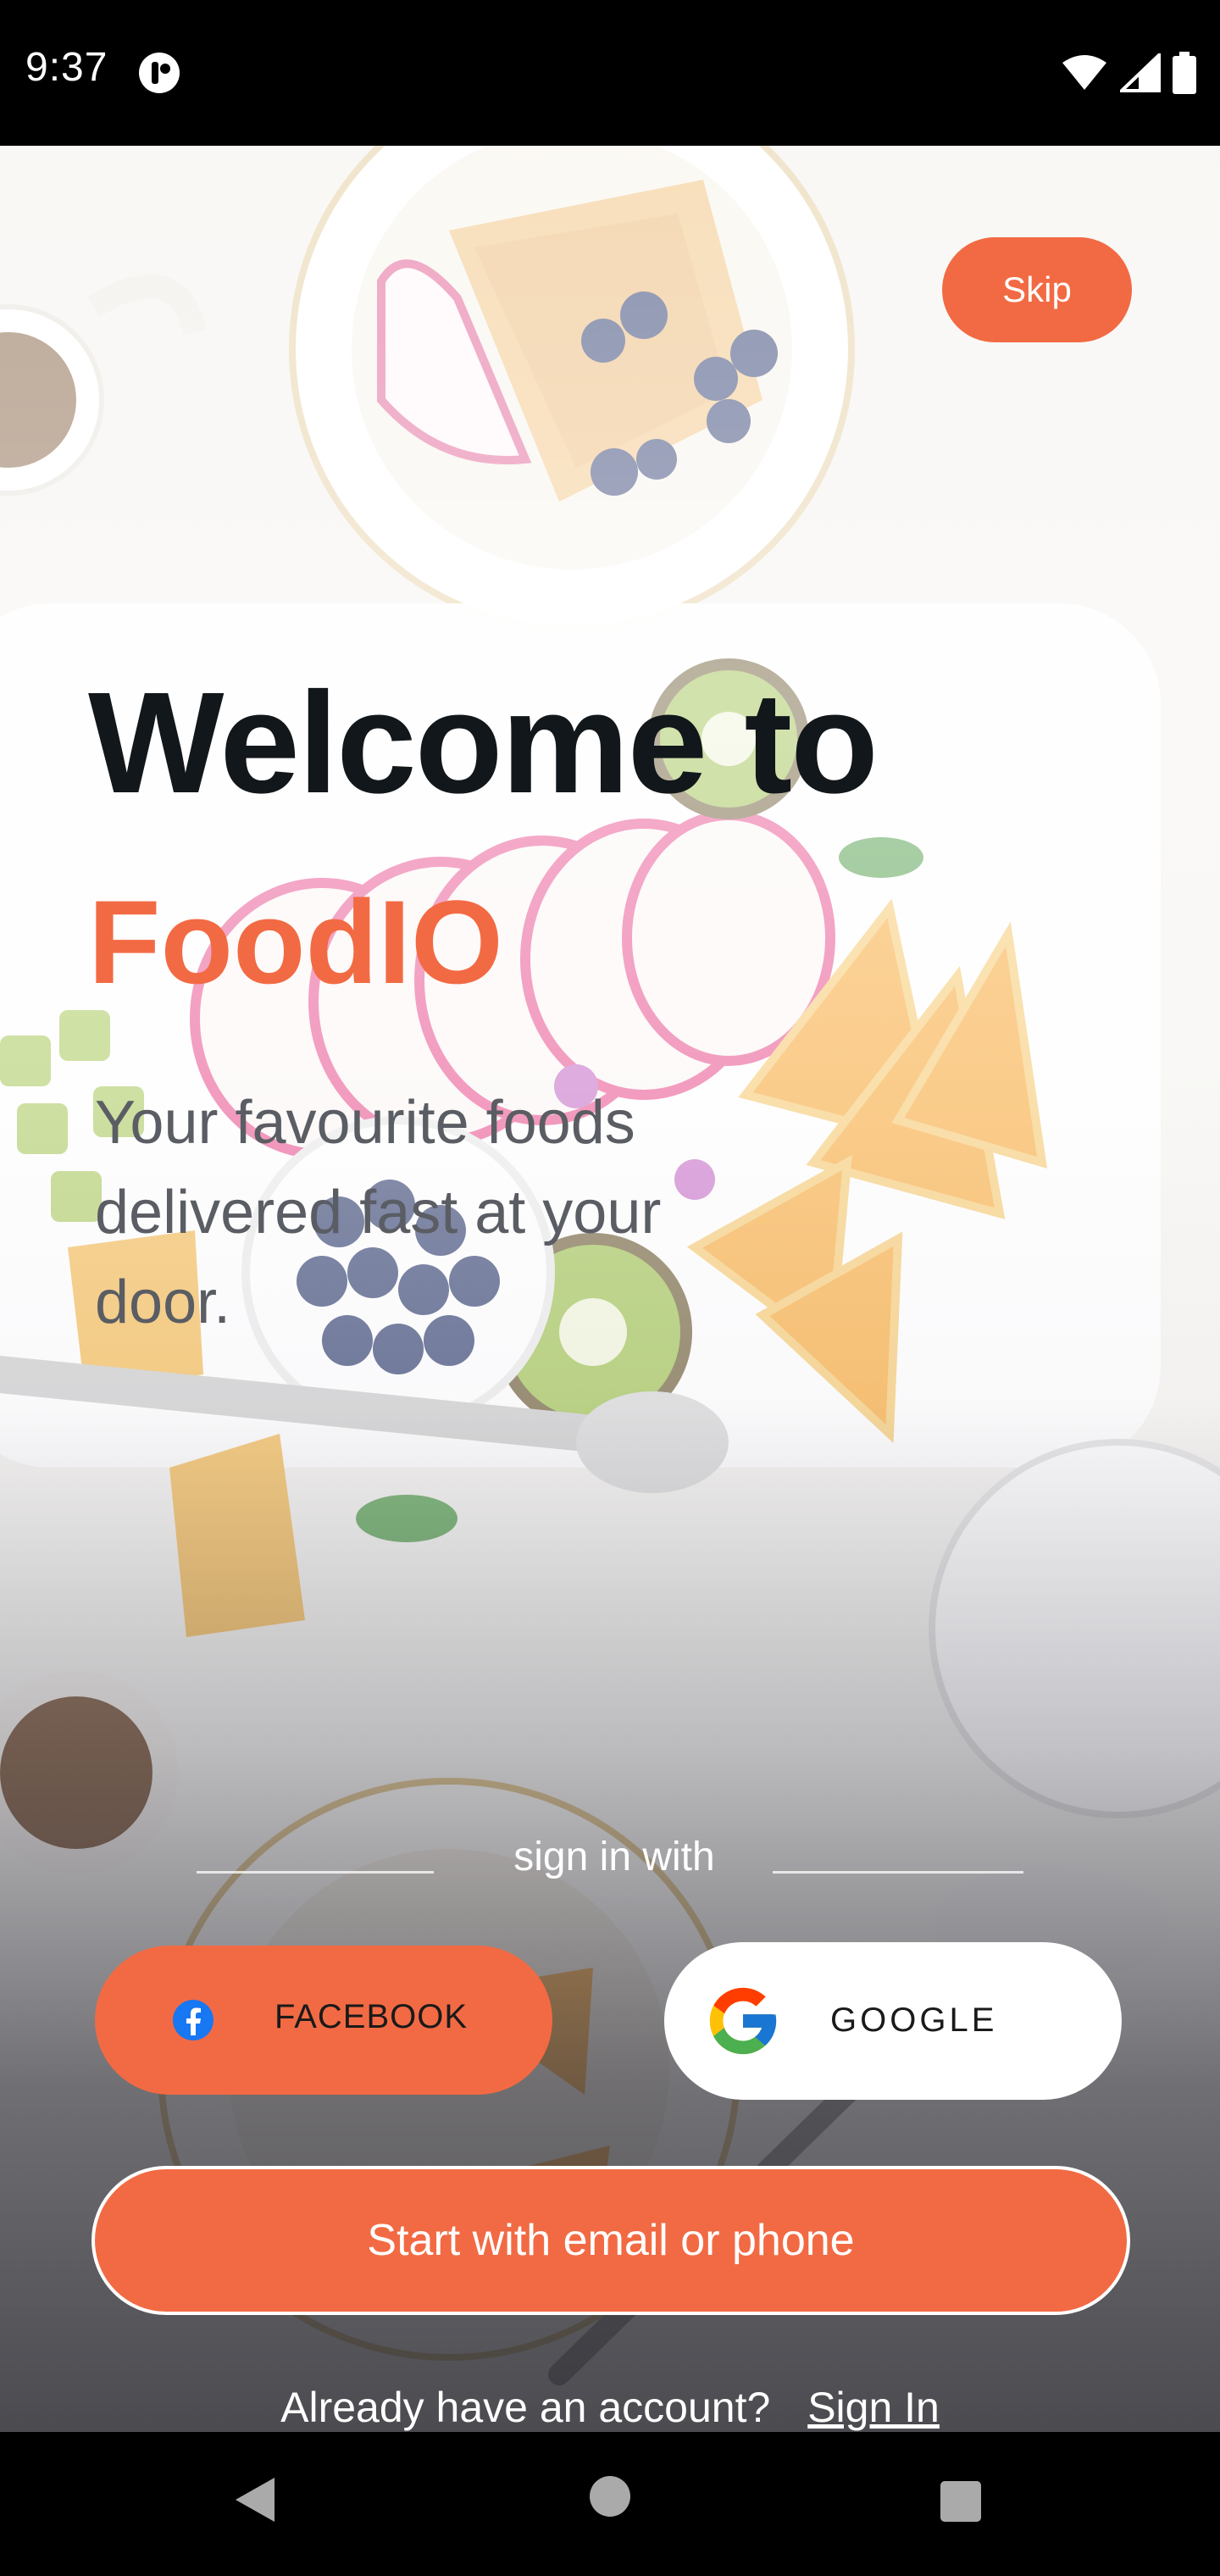 The width and height of the screenshot is (1220, 2576). I want to click on sign-in-with-label: sign in with, so click(614, 1857).